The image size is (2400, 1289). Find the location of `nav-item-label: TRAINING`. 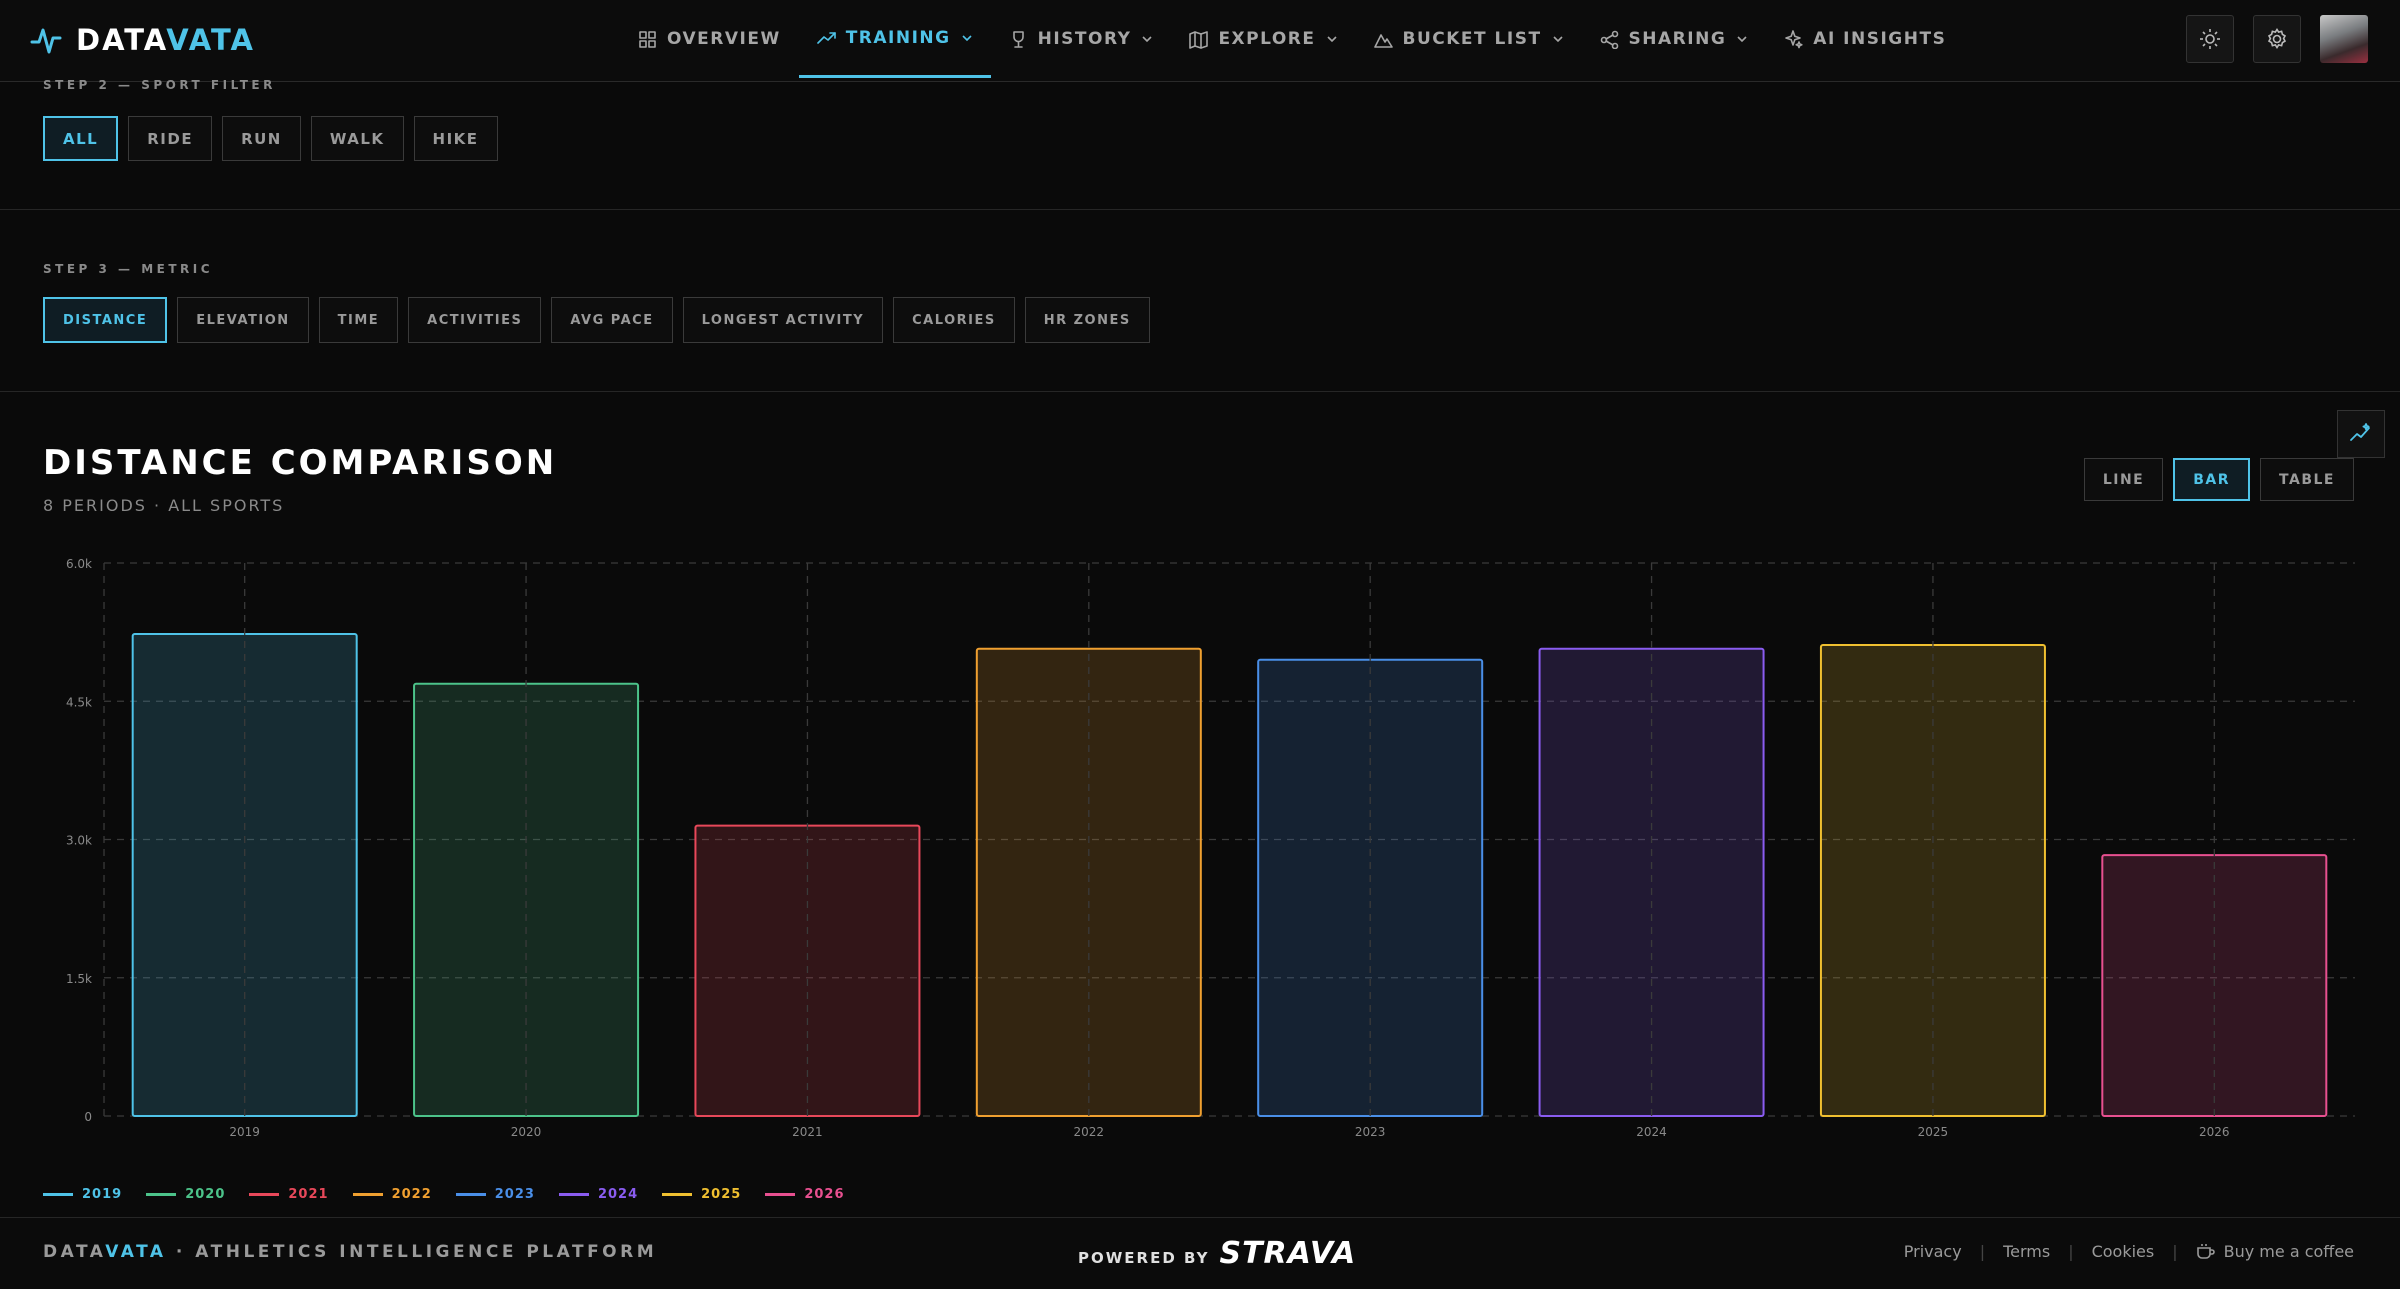

nav-item-label: TRAINING is located at coordinates (898, 37).